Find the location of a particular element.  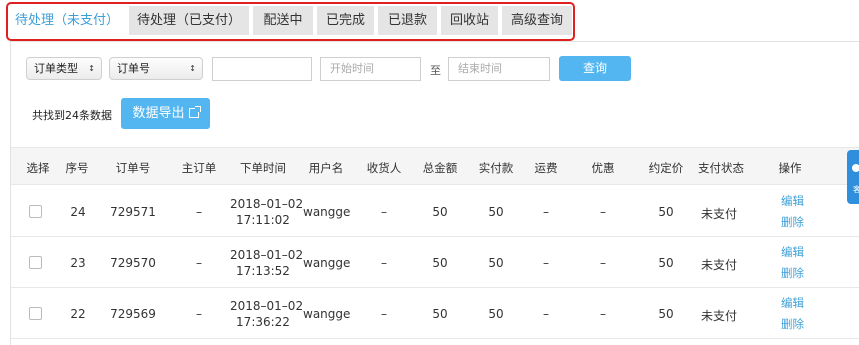

row-order-clock: 17:13:52 is located at coordinates (263, 271).